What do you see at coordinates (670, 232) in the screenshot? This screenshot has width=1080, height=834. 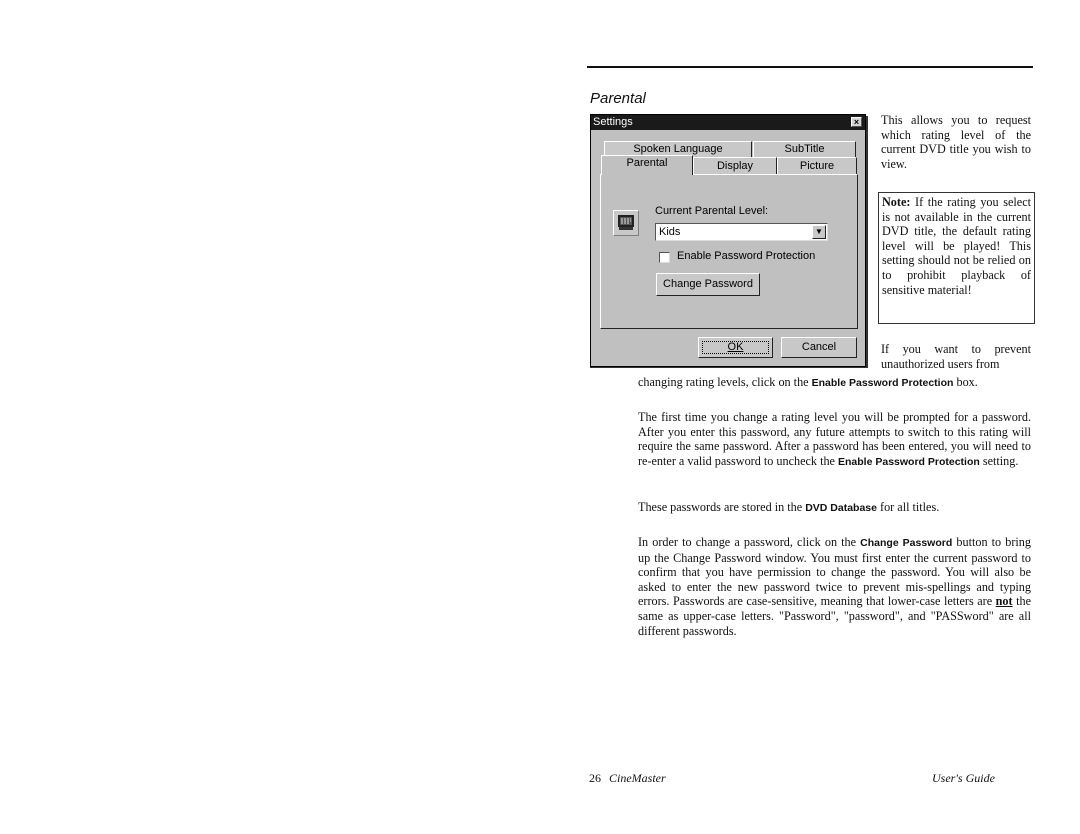 I see `parental-level-value: Kids` at bounding box center [670, 232].